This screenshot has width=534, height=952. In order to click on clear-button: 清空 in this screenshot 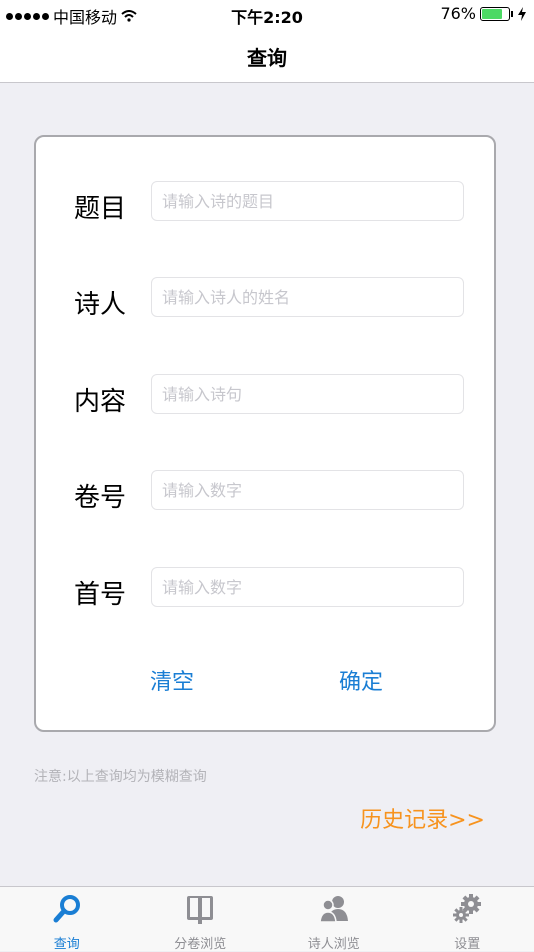, I will do `click(172, 680)`.